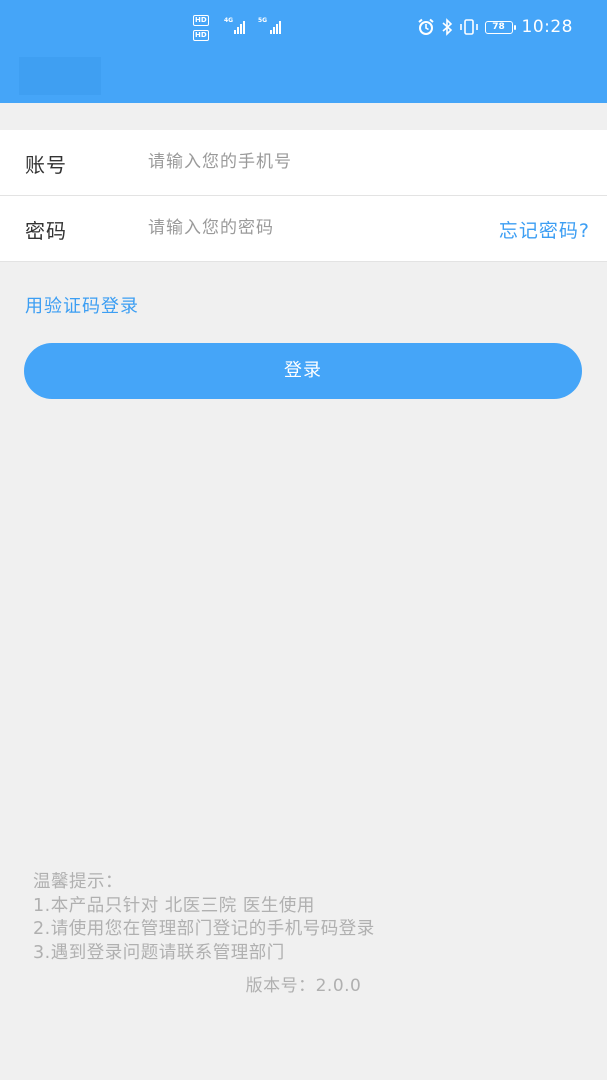 The width and height of the screenshot is (607, 1080). Describe the element at coordinates (303, 28) in the screenshot. I see `status-bar: HD HD 4G 5G 78 10:28` at that location.